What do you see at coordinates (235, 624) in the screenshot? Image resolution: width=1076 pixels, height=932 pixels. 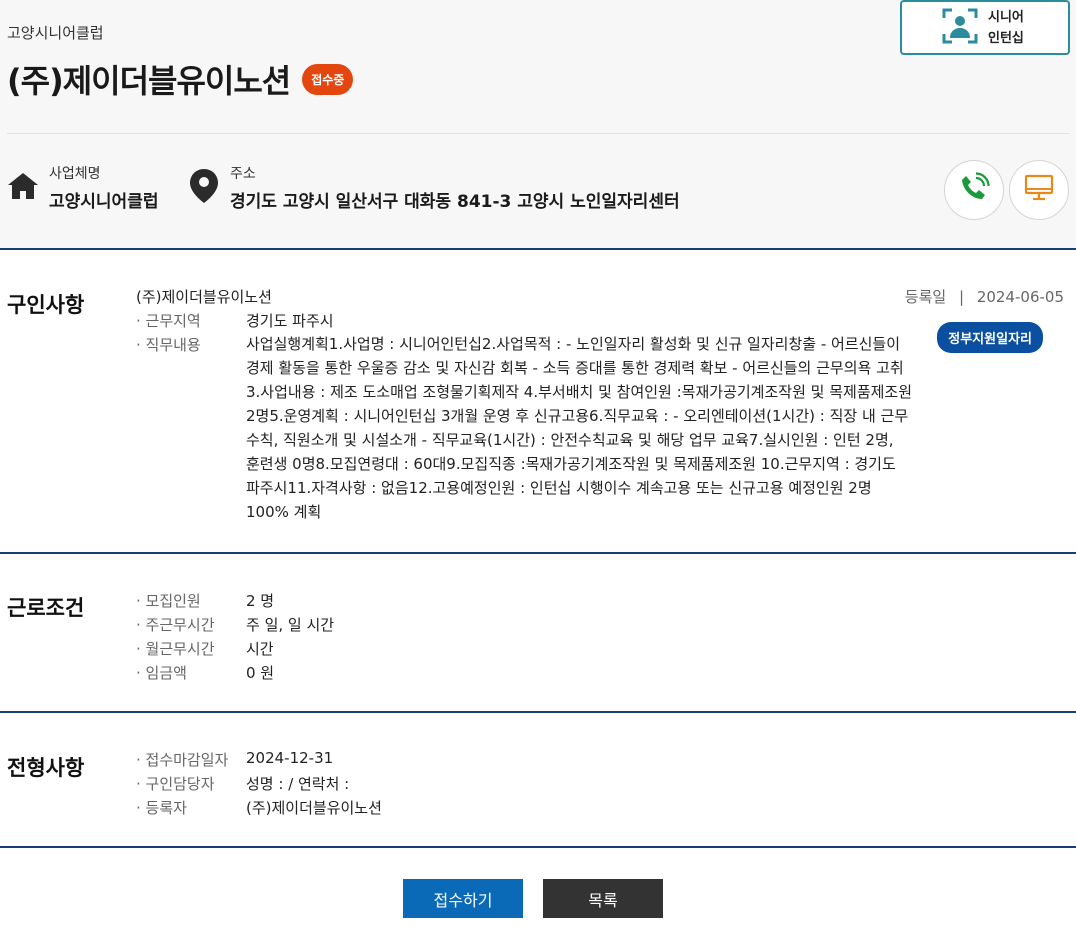 I see `conditions-row: · 주근무시간 주 일, 일 시간` at bounding box center [235, 624].